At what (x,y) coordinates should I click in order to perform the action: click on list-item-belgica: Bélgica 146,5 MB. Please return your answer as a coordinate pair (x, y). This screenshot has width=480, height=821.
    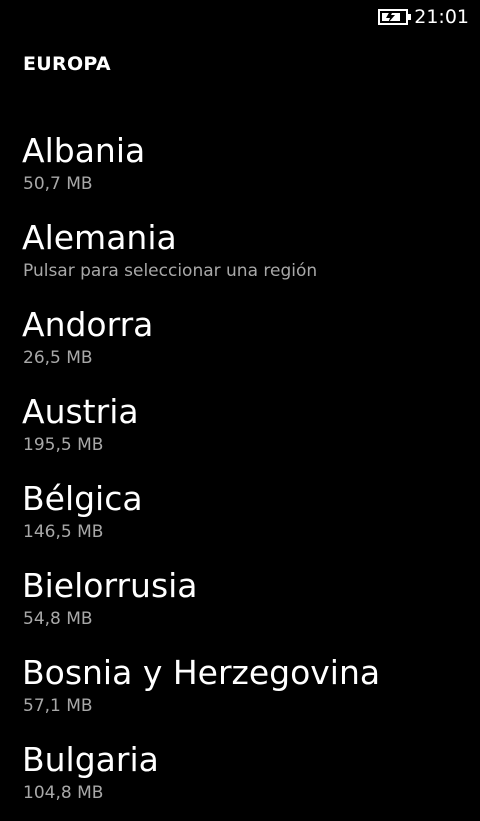
    Looking at the image, I should click on (240, 516).